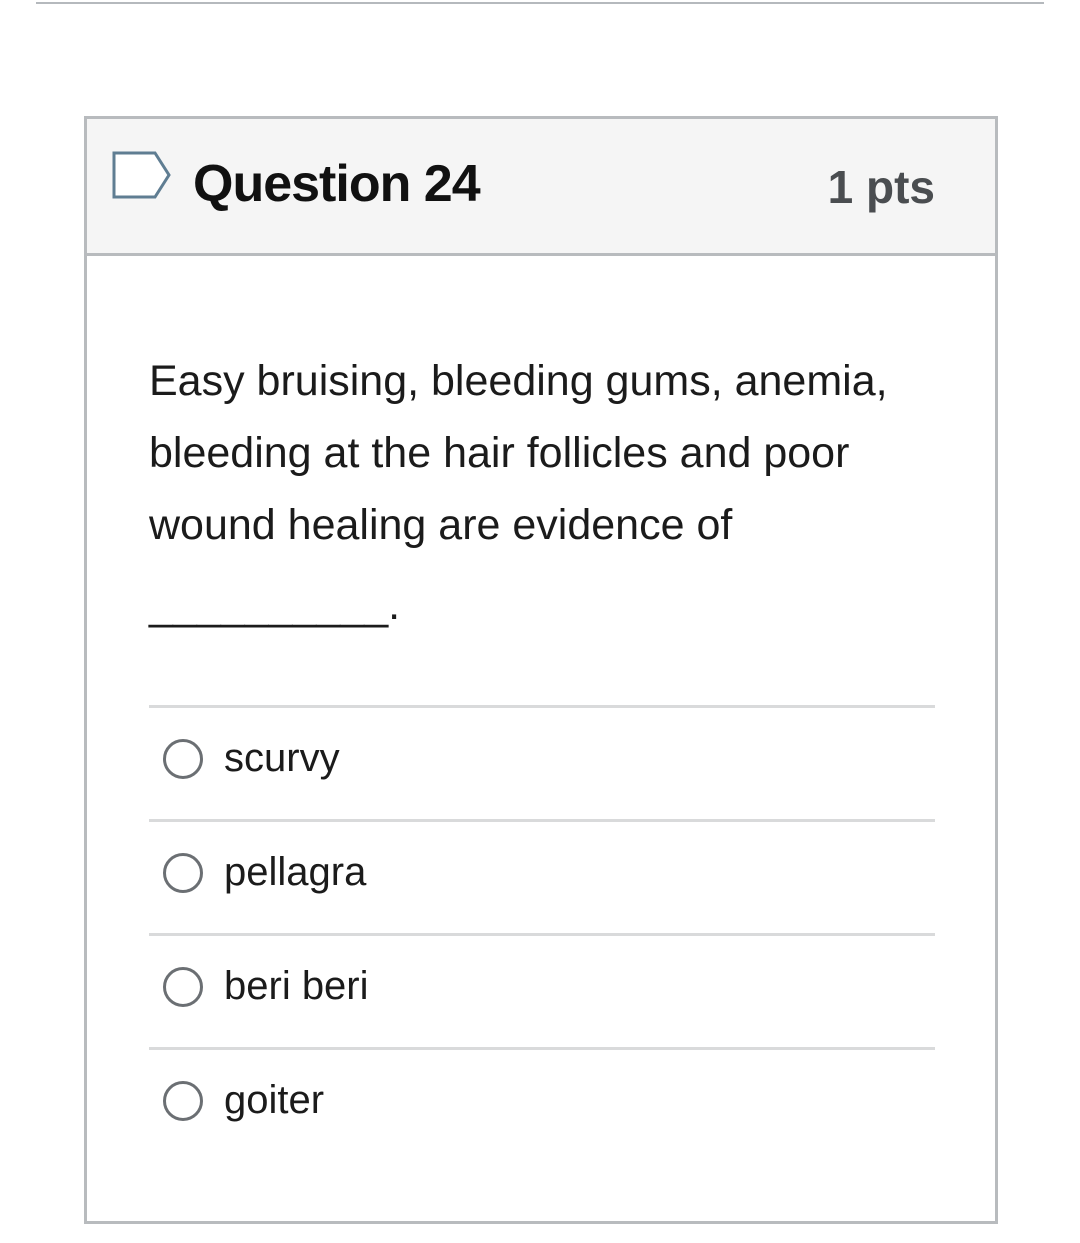 This screenshot has width=1080, height=1243. What do you see at coordinates (296, 986) in the screenshot?
I see `answer-label: beri beri` at bounding box center [296, 986].